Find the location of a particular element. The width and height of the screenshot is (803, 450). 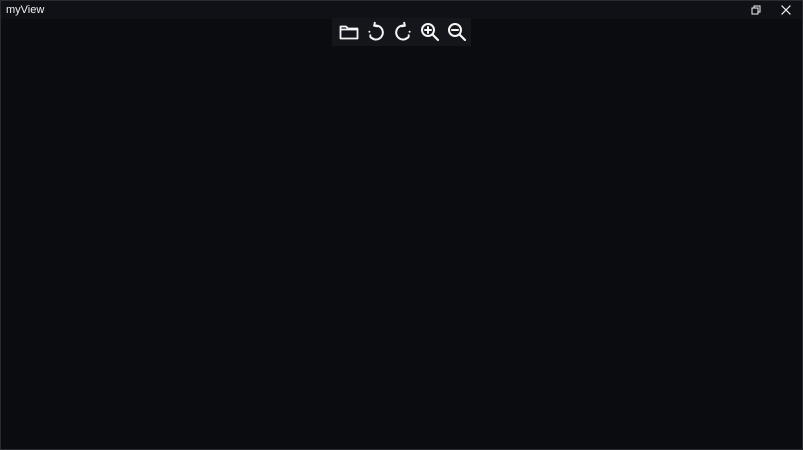

rotate-right-button is located at coordinates (402, 32).